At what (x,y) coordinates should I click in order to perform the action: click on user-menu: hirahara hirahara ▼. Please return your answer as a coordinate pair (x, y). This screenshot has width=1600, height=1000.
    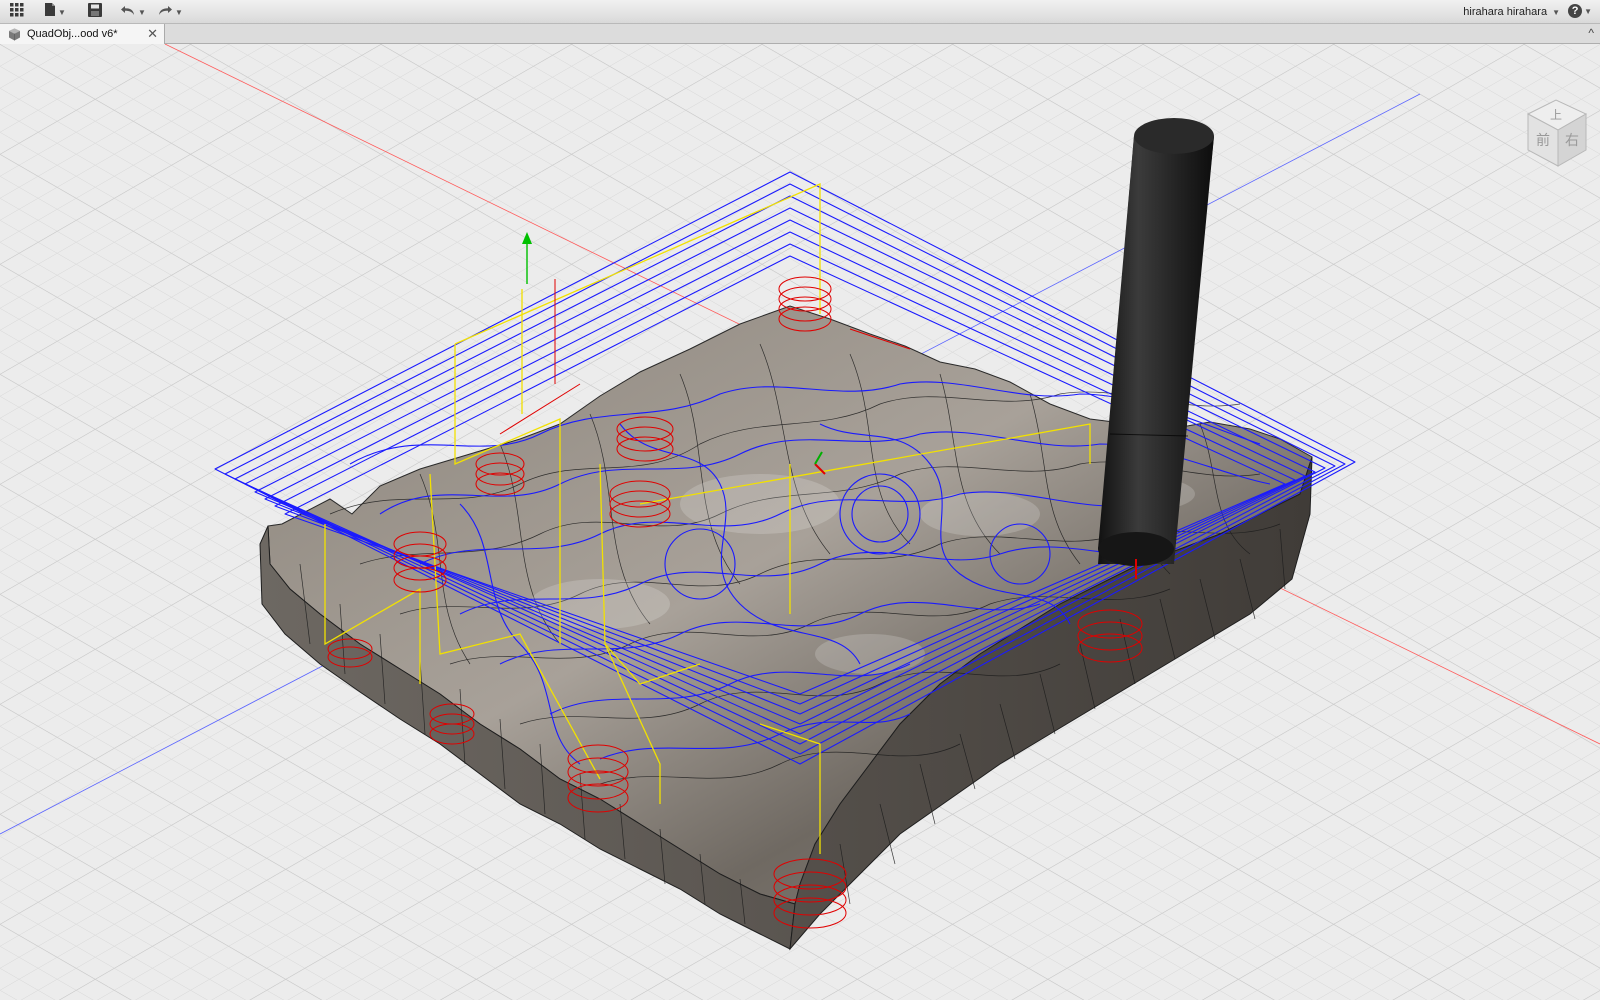
    Looking at the image, I should click on (1511, 12).